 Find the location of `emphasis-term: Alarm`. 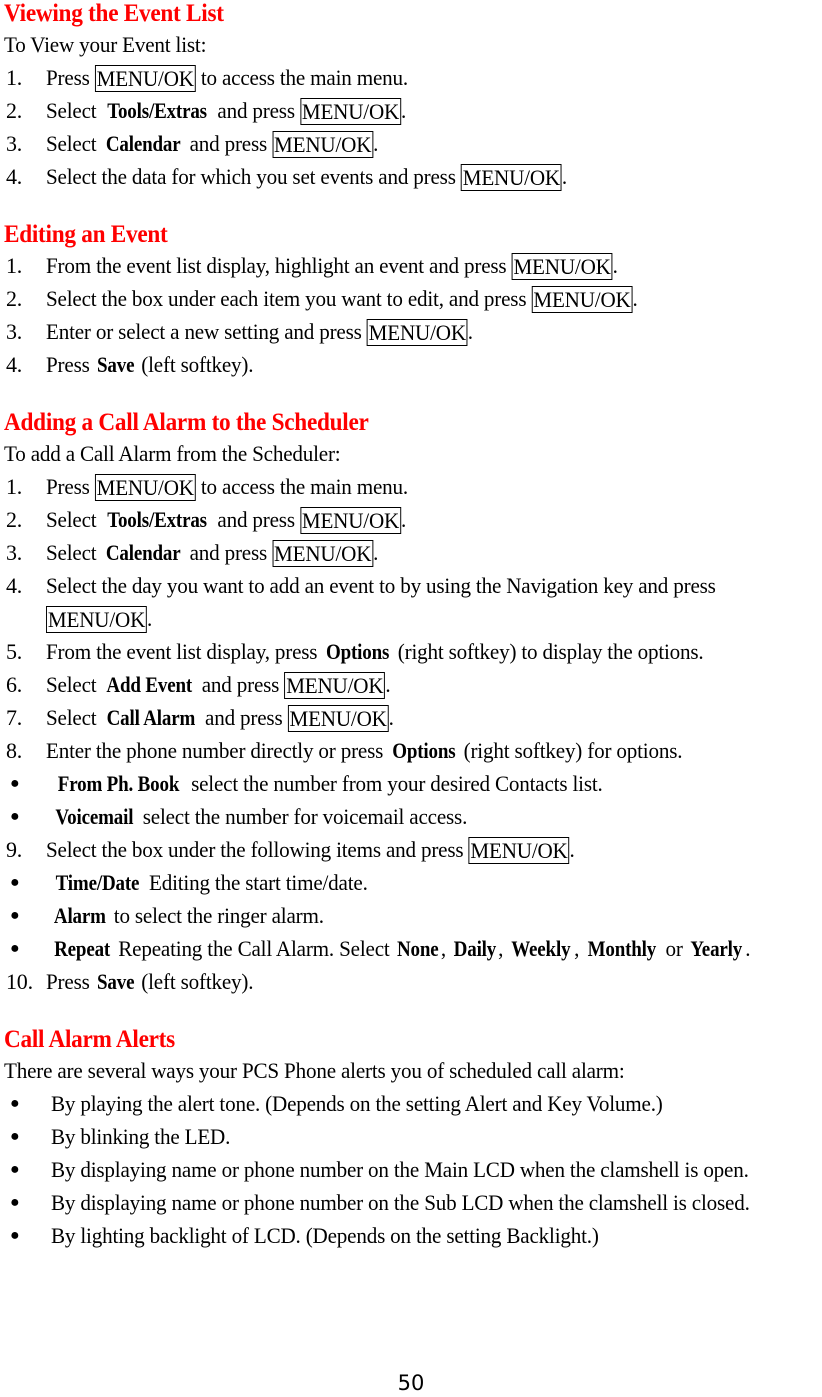

emphasis-term: Alarm is located at coordinates (79, 915).